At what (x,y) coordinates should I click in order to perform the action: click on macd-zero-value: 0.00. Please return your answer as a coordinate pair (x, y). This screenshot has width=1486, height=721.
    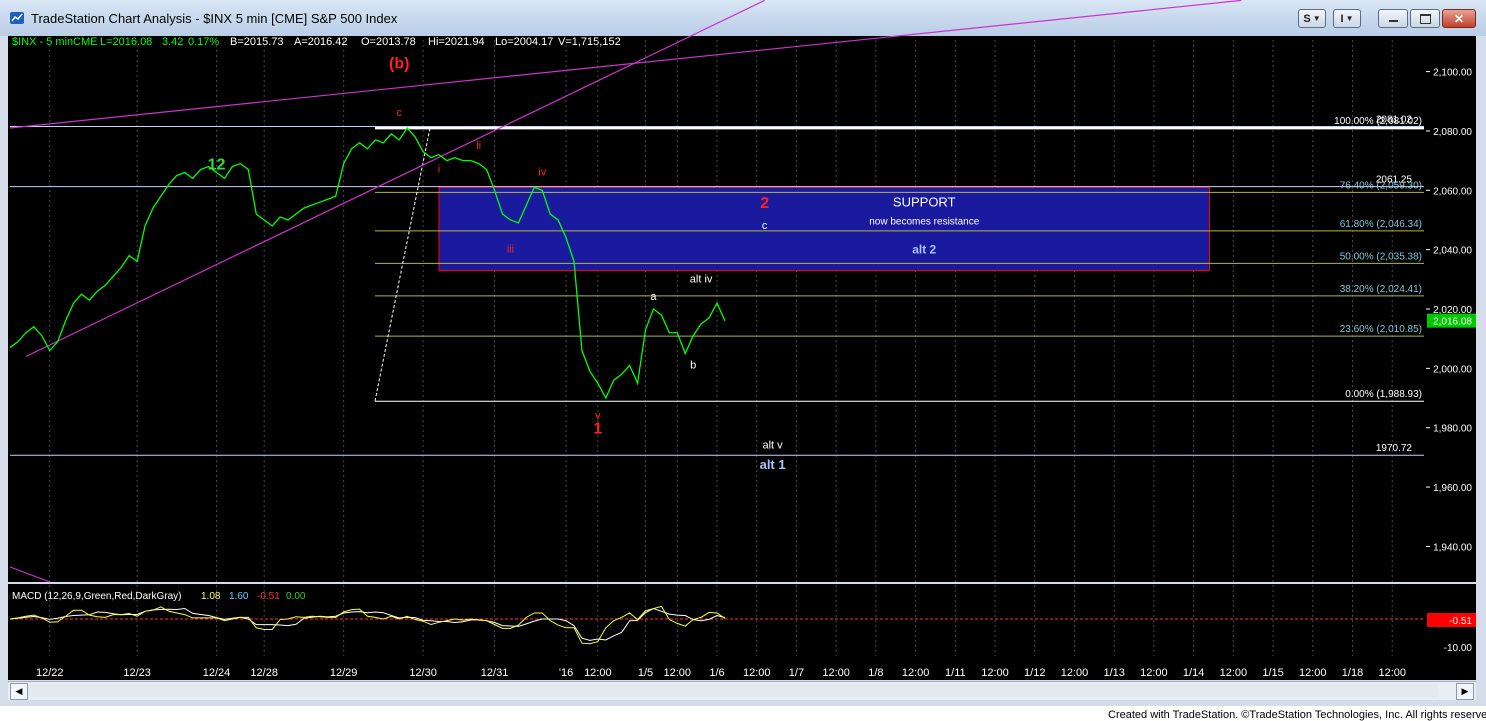
    Looking at the image, I should click on (296, 596).